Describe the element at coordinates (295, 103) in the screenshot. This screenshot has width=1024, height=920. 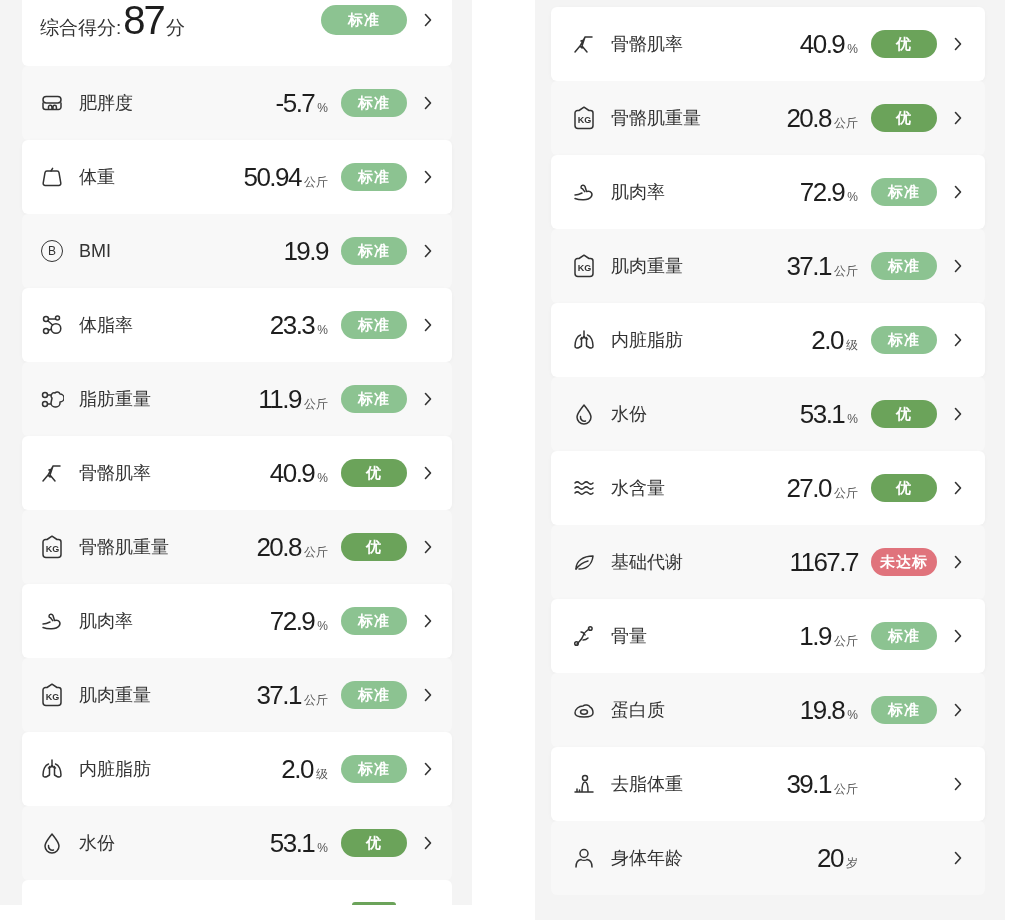
I see `metric-value: -5.7` at that location.